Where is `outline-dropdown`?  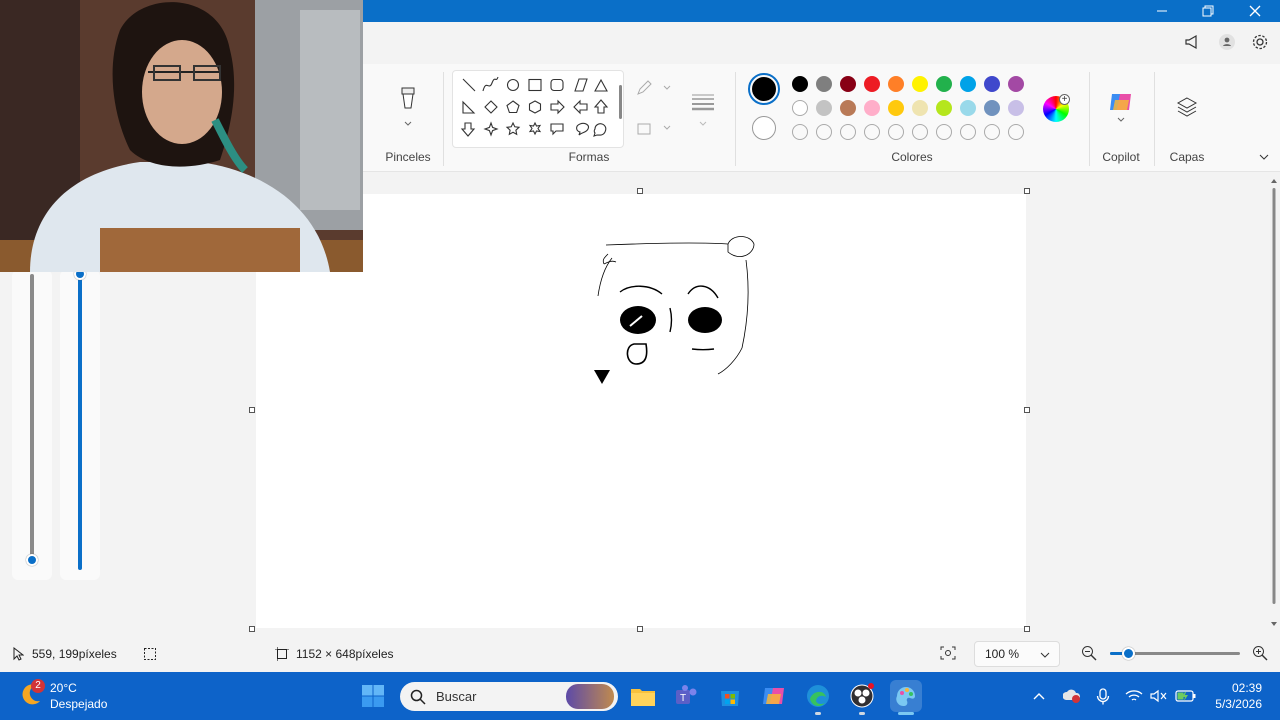
outline-dropdown is located at coordinates (655, 89).